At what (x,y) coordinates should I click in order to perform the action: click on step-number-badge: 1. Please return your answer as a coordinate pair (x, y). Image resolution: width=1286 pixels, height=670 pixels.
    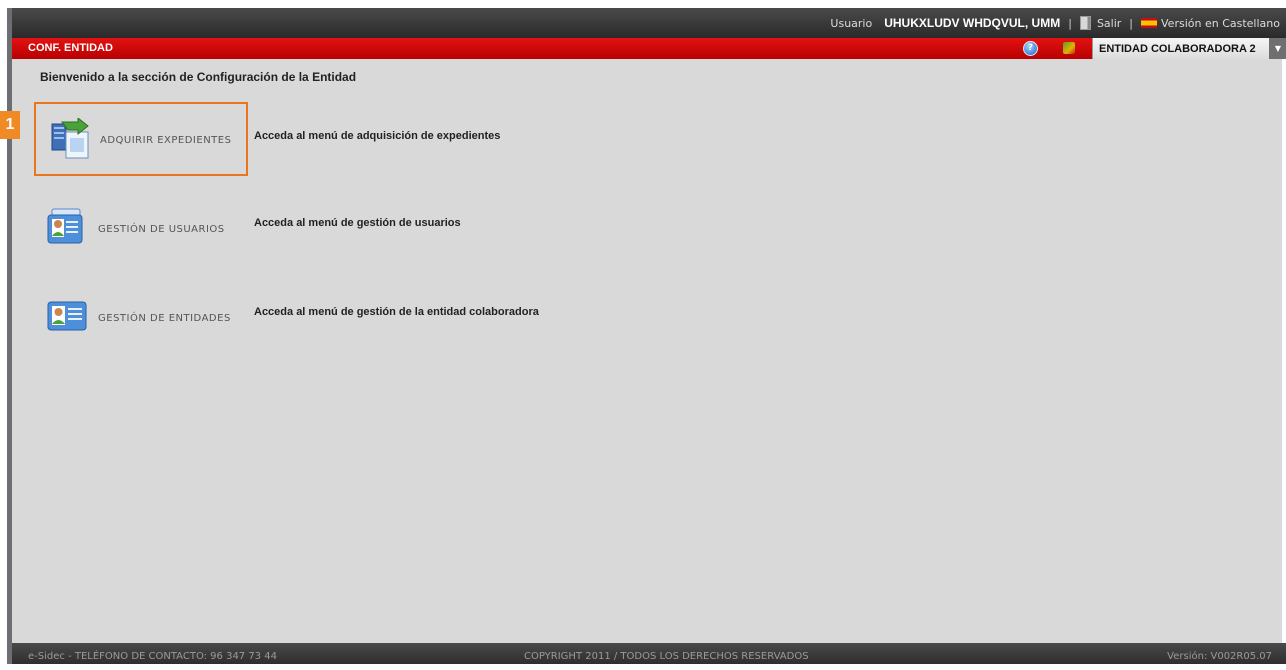
    Looking at the image, I should click on (10, 125).